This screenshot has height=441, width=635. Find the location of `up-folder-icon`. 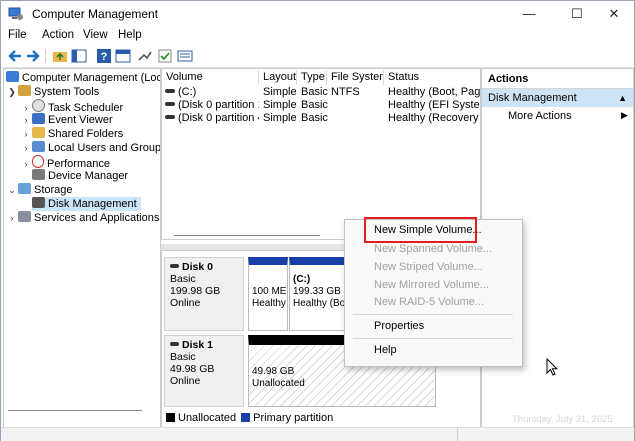

up-folder-icon is located at coordinates (60, 56).